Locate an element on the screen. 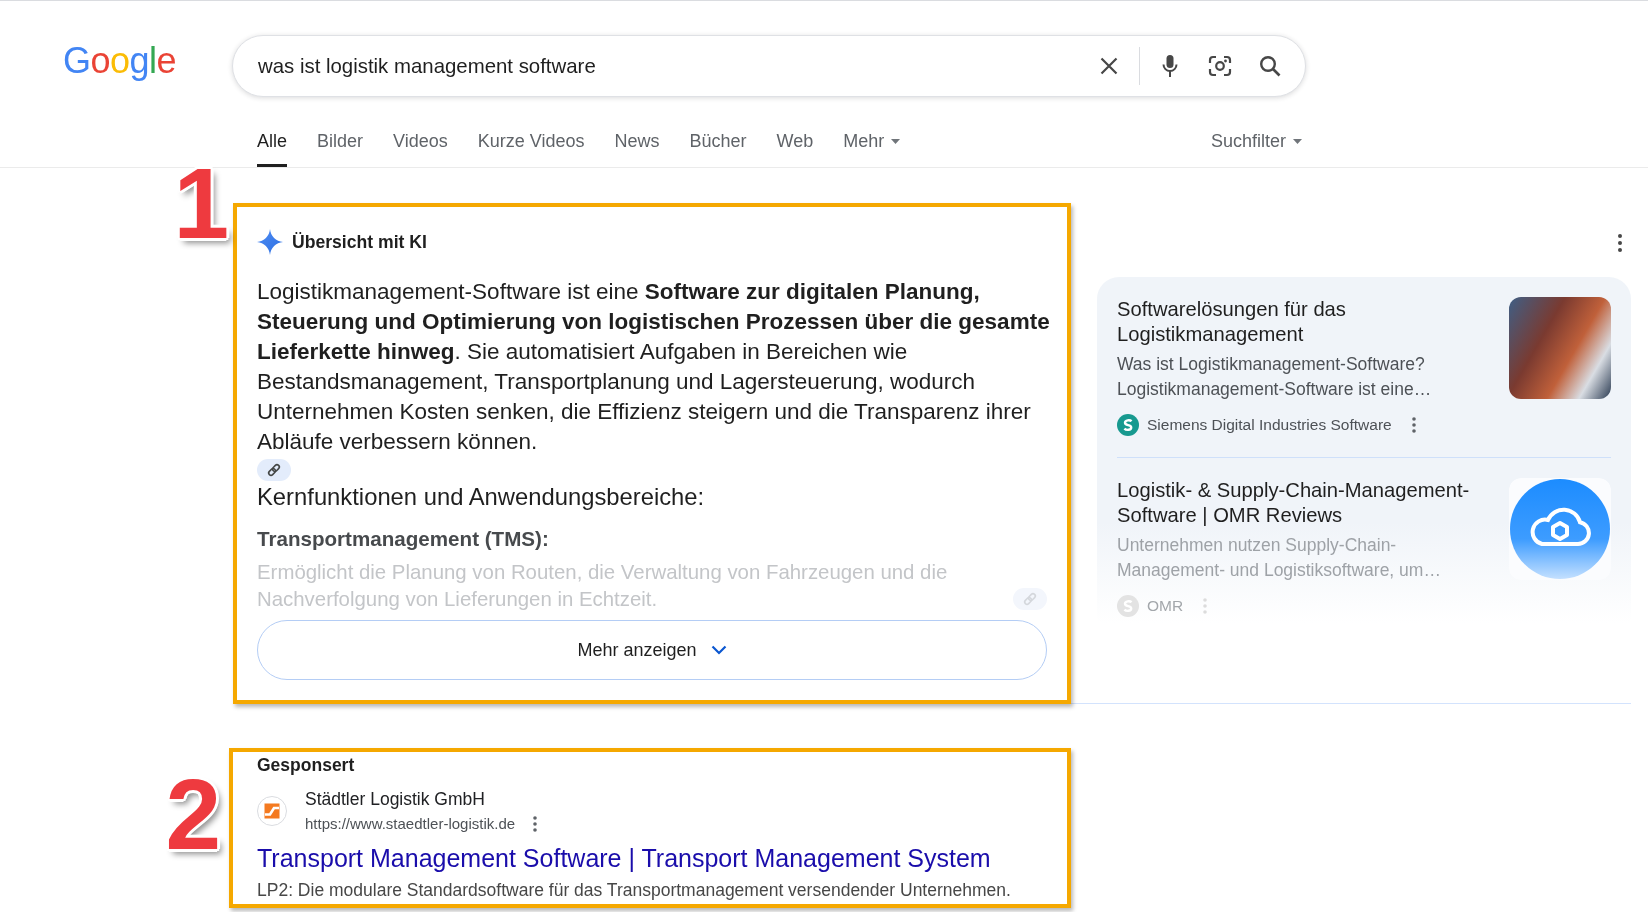 Image resolution: width=1648 pixels, height=912 pixels. section-heading: Kernfunktionen und Anwendungsbereiche: is located at coordinates (481, 497).